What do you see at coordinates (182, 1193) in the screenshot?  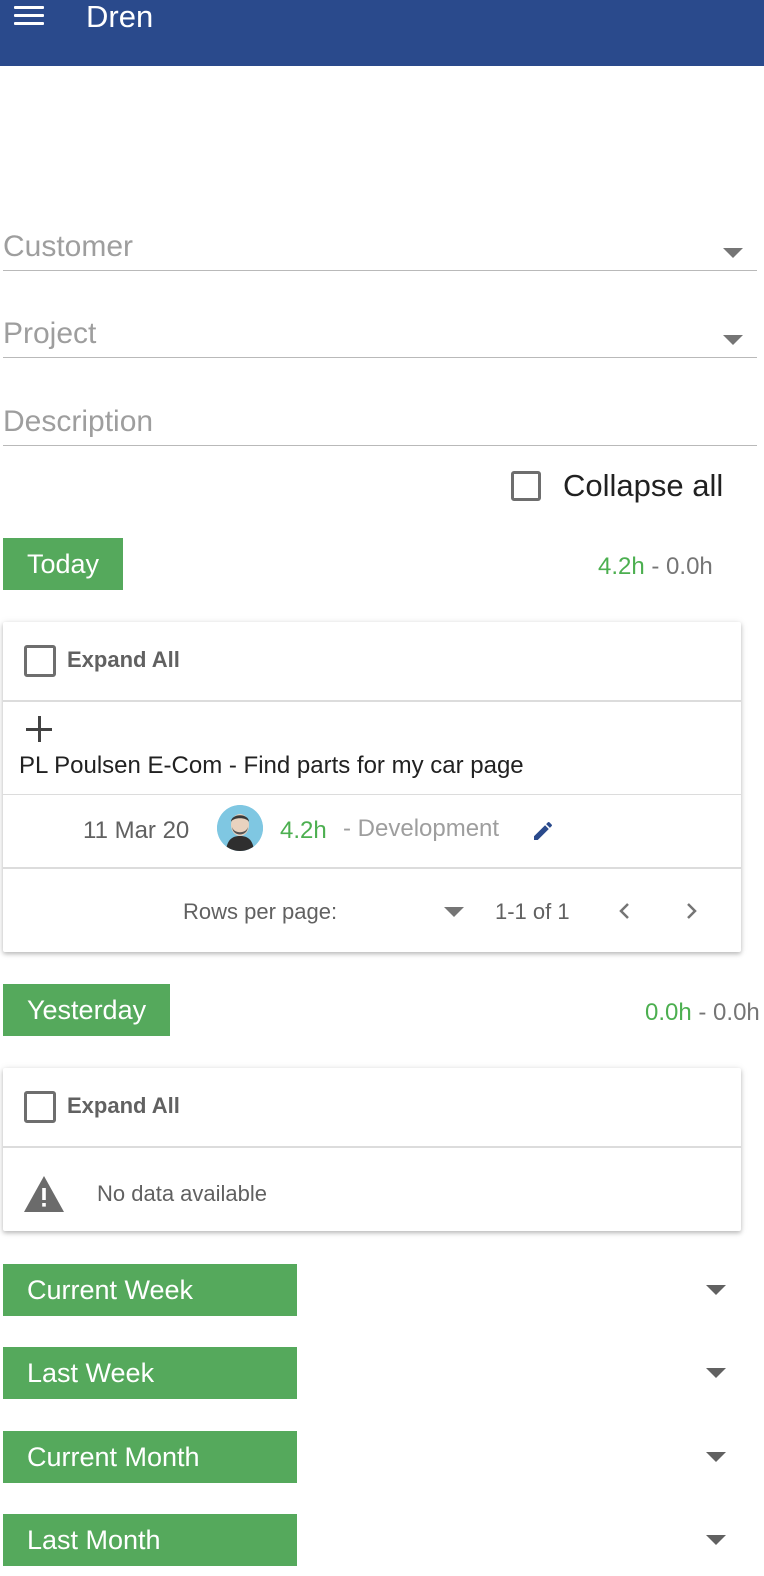 I see `no-data-message: No data available` at bounding box center [182, 1193].